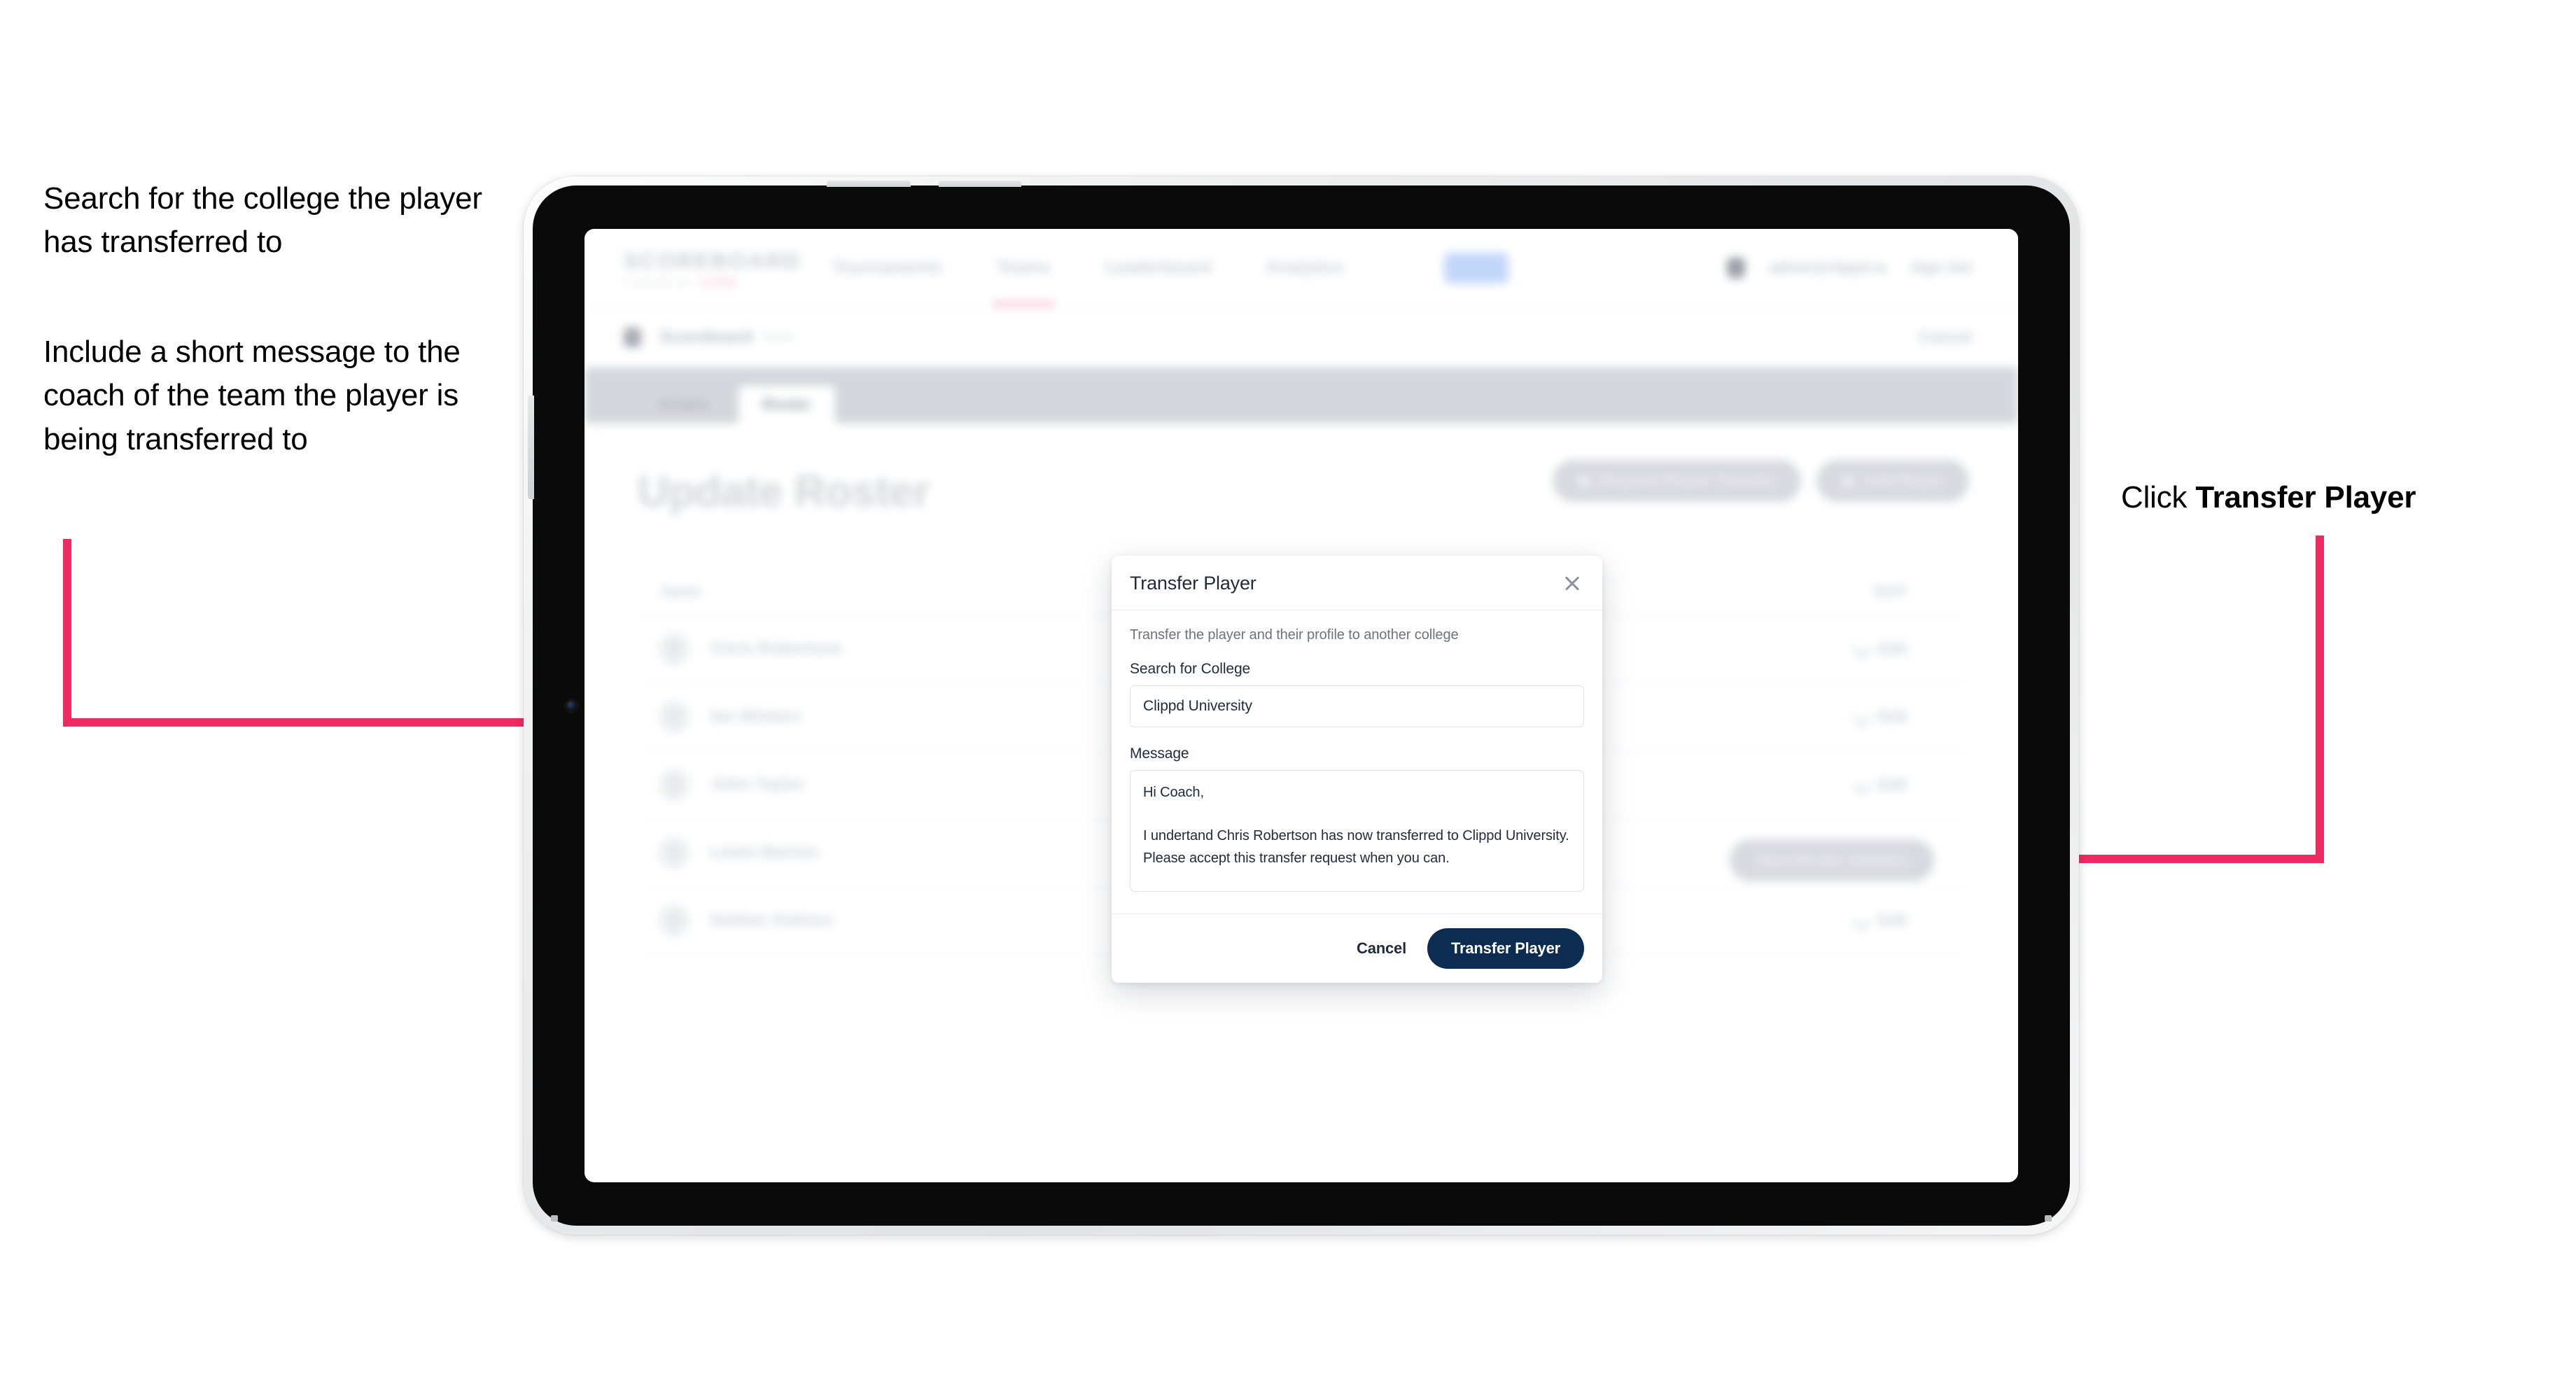 Image resolution: width=2576 pixels, height=1386 pixels. Describe the element at coordinates (1735, 268) in the screenshot. I see `avatar` at that location.